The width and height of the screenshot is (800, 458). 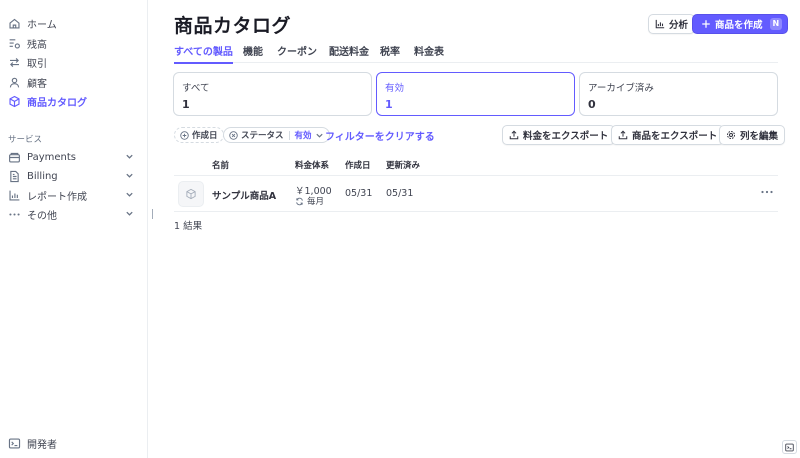 I want to click on sidebar-item-more: その他, so click(x=74, y=214).